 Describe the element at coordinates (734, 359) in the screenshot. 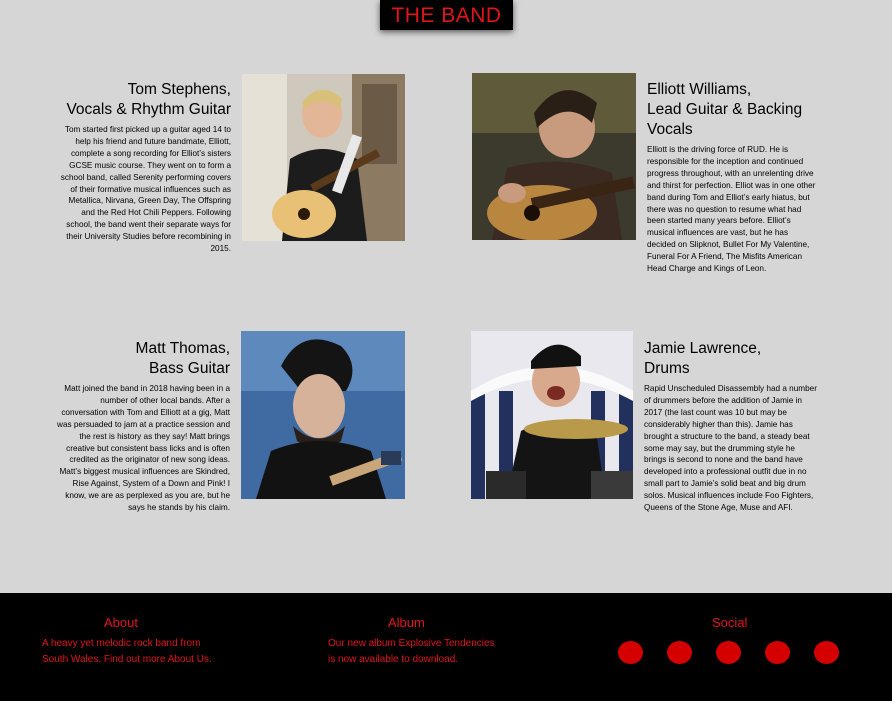

I see `member-name: Jamie Lawrence, Drums` at that location.